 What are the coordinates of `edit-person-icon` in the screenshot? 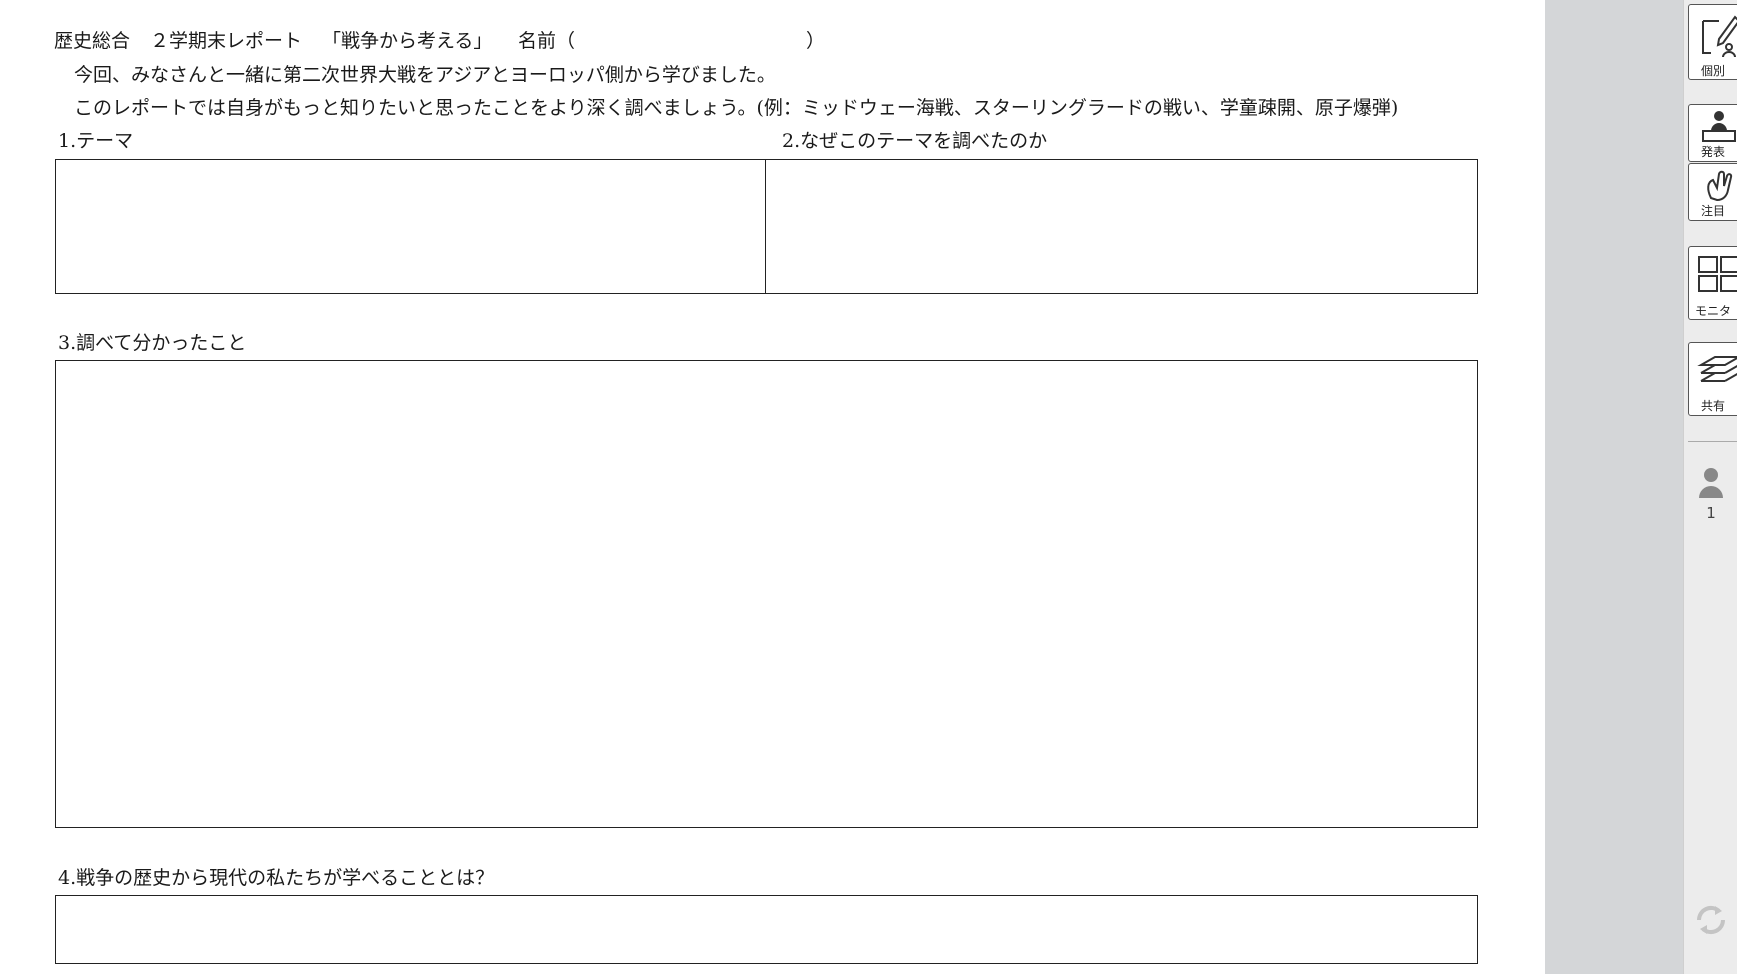 It's located at (1719, 36).